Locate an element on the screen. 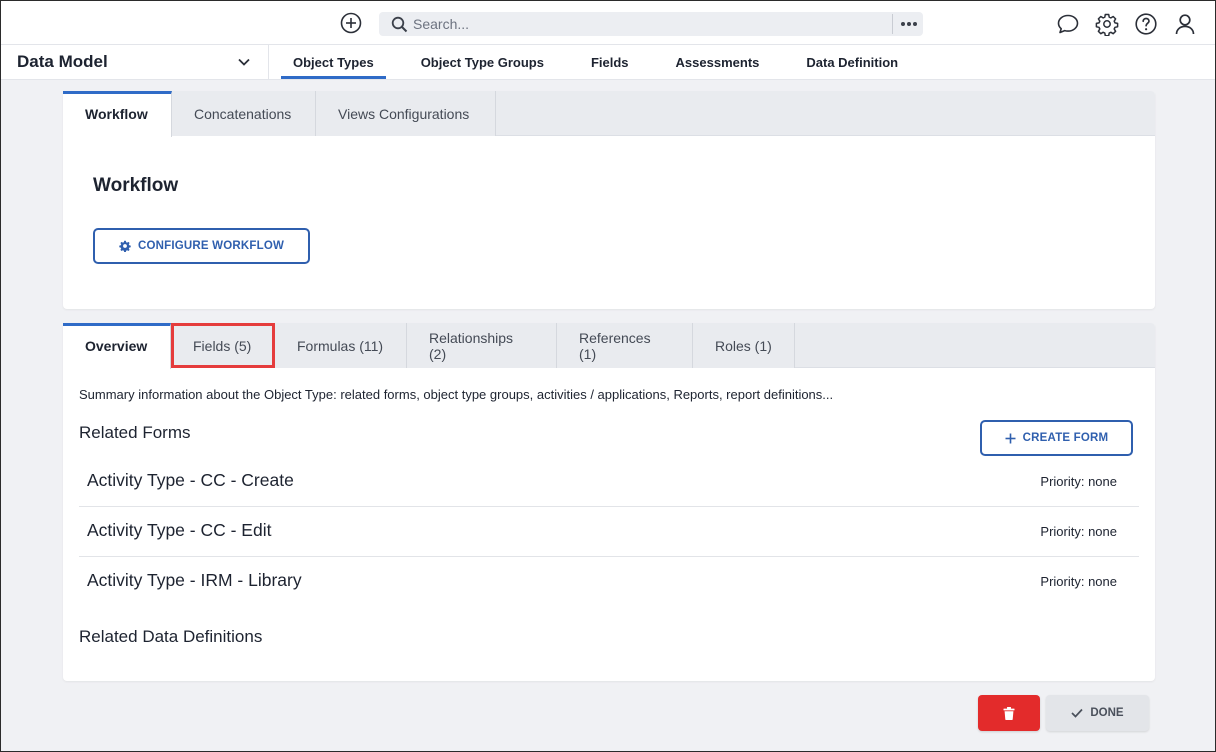  nav-tab-assessments: Assessments is located at coordinates (718, 62).